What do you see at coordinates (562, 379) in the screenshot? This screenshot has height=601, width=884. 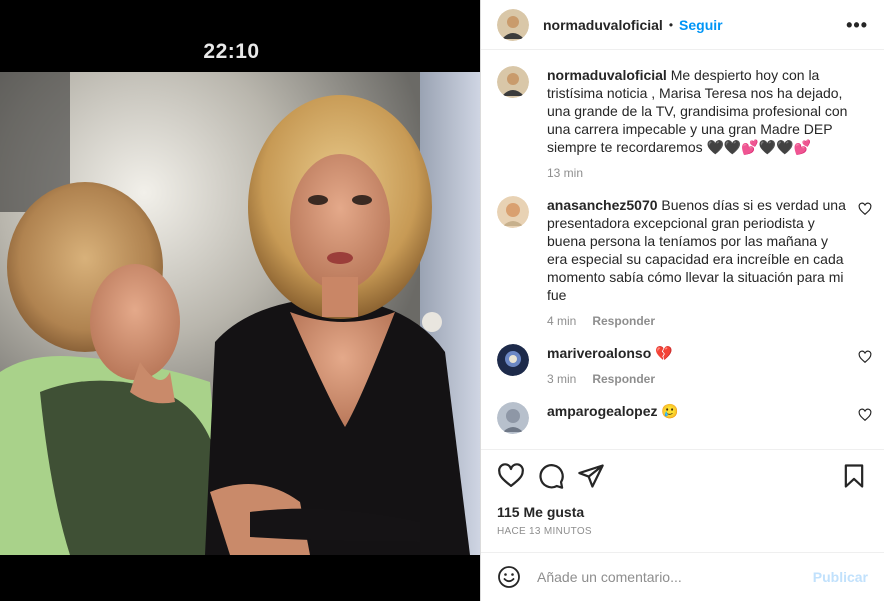 I see `comment-time: 3 min` at bounding box center [562, 379].